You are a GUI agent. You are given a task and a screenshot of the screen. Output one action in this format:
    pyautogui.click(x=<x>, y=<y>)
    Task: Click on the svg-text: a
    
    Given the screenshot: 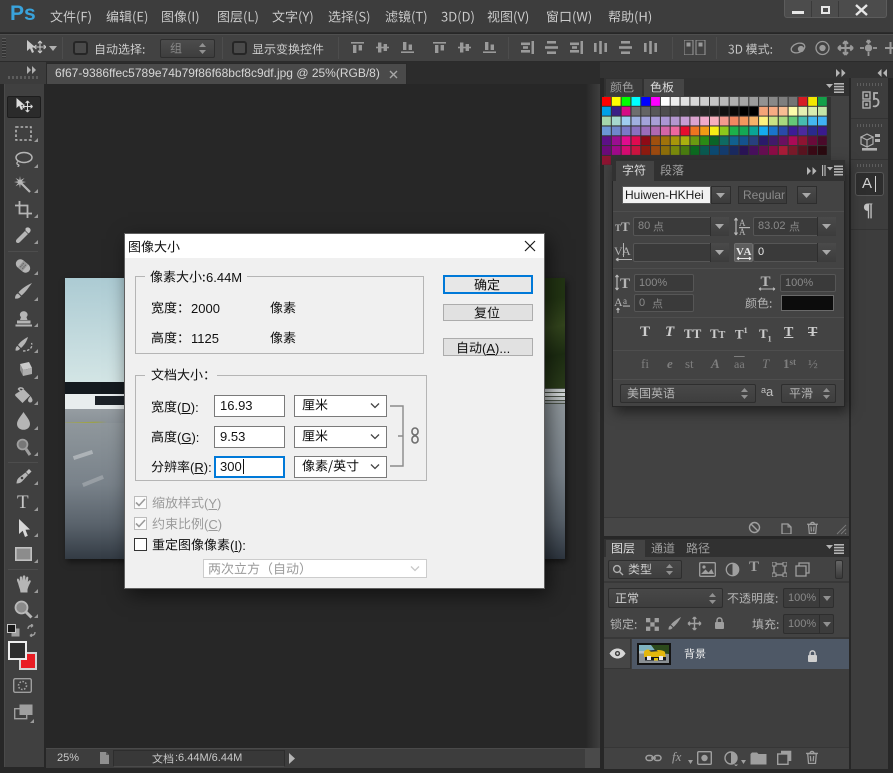 What is the action you would take?
    pyautogui.click(x=625, y=301)
    